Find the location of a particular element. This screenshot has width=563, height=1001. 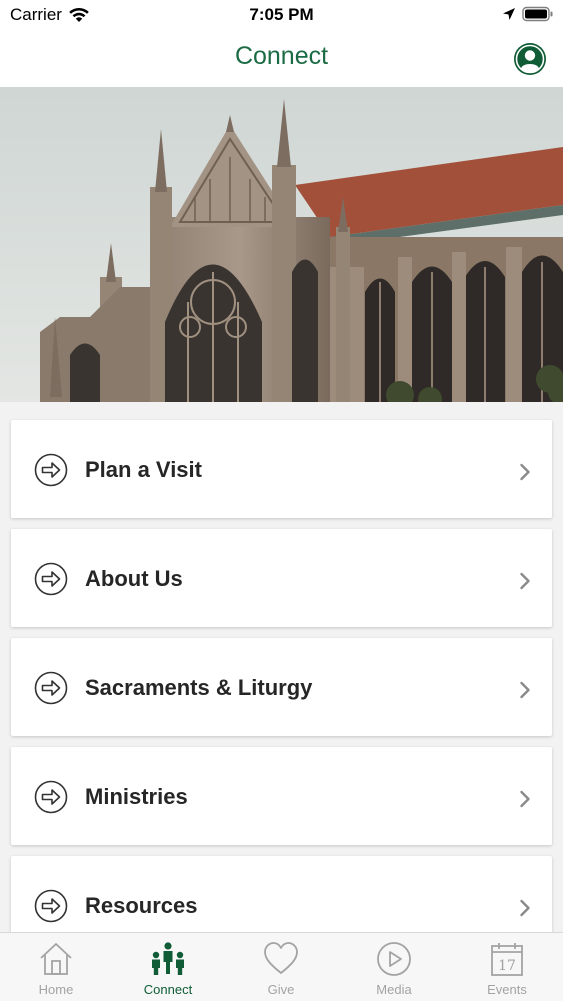

status-time: 7:05 PM is located at coordinates (281, 14).